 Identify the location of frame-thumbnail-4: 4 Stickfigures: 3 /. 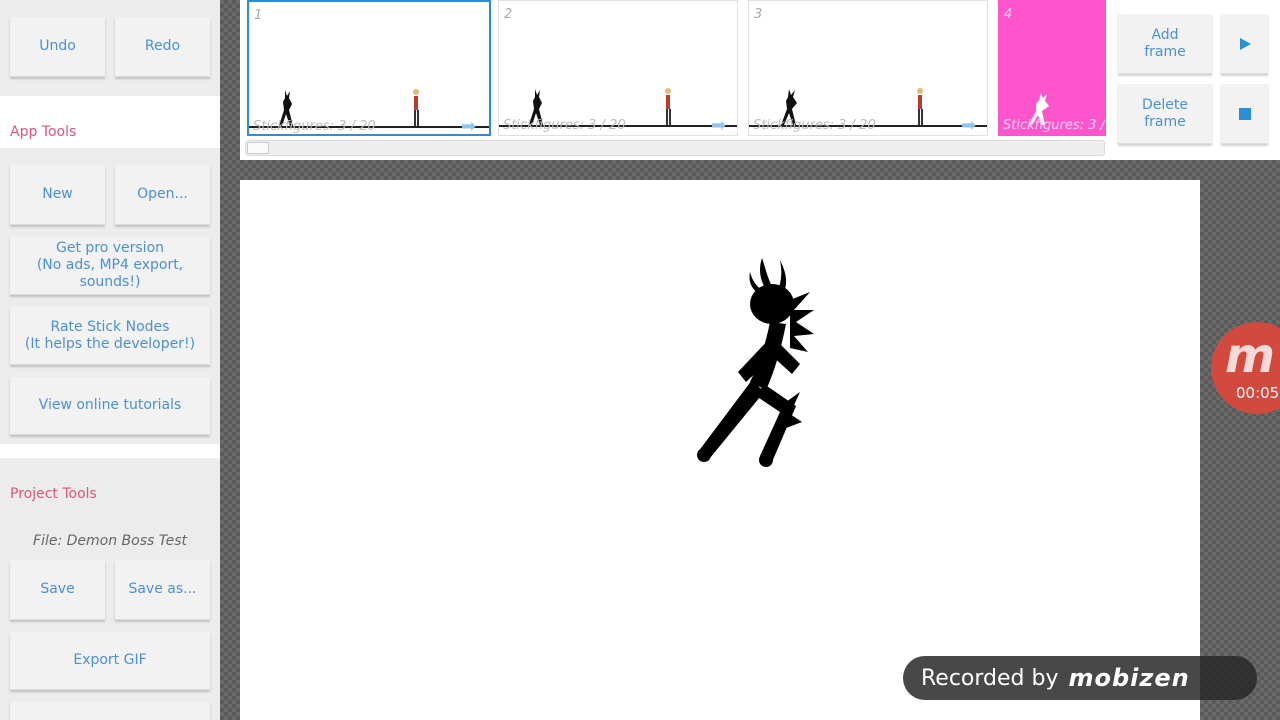
(1052, 68).